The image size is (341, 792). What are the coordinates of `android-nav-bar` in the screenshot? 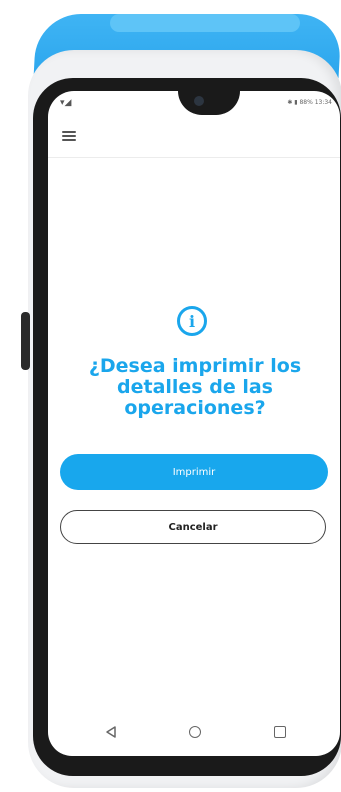 It's located at (194, 733).